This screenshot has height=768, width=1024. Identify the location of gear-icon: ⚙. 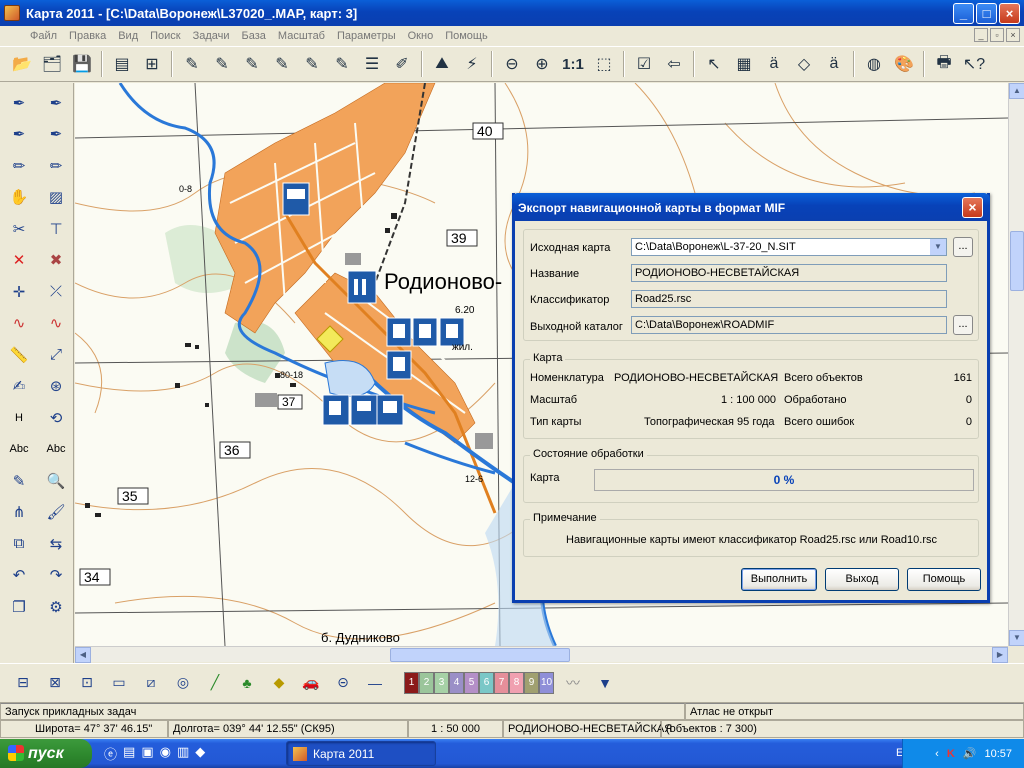
(56, 607).